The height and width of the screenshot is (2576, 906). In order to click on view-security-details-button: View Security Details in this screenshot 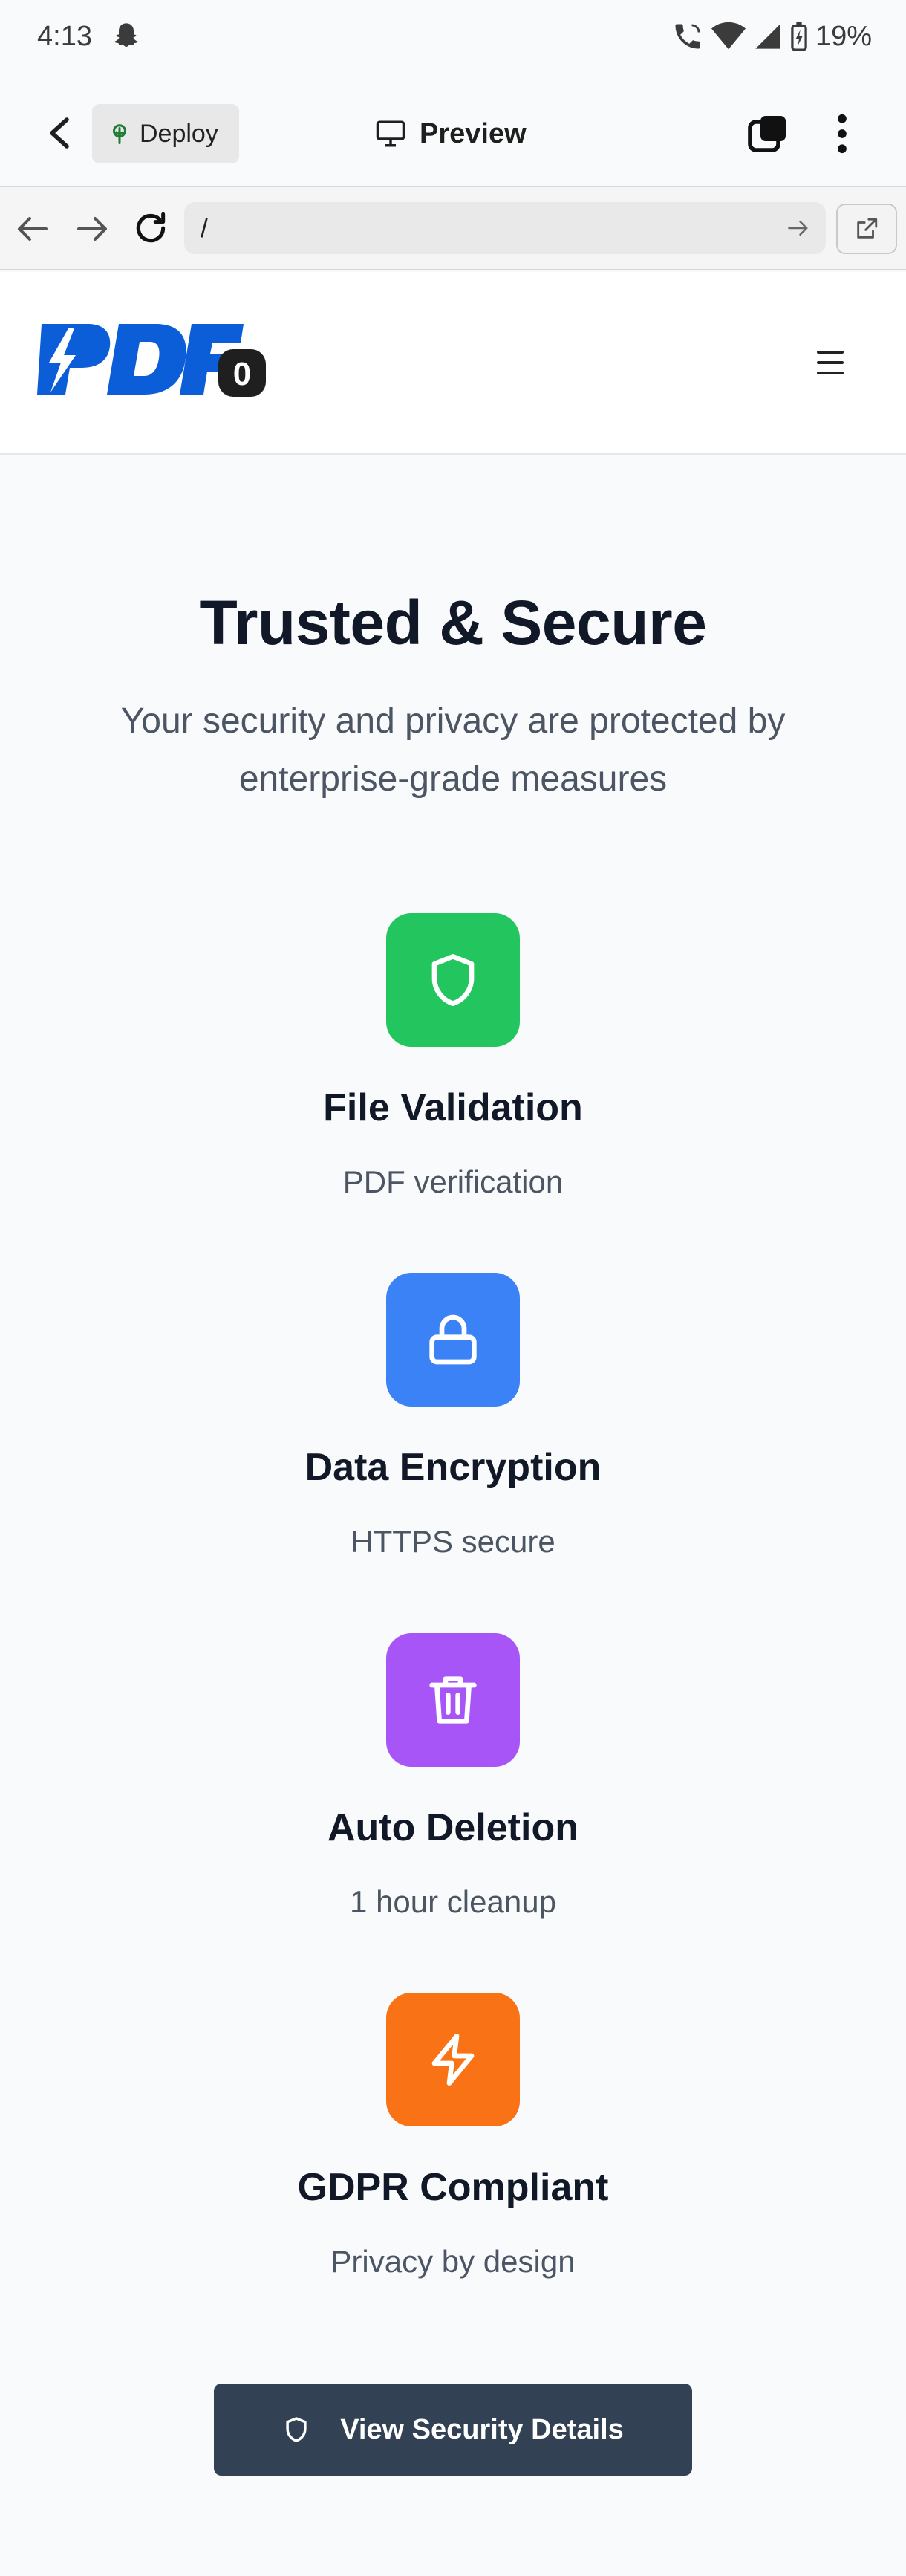, I will do `click(453, 2430)`.